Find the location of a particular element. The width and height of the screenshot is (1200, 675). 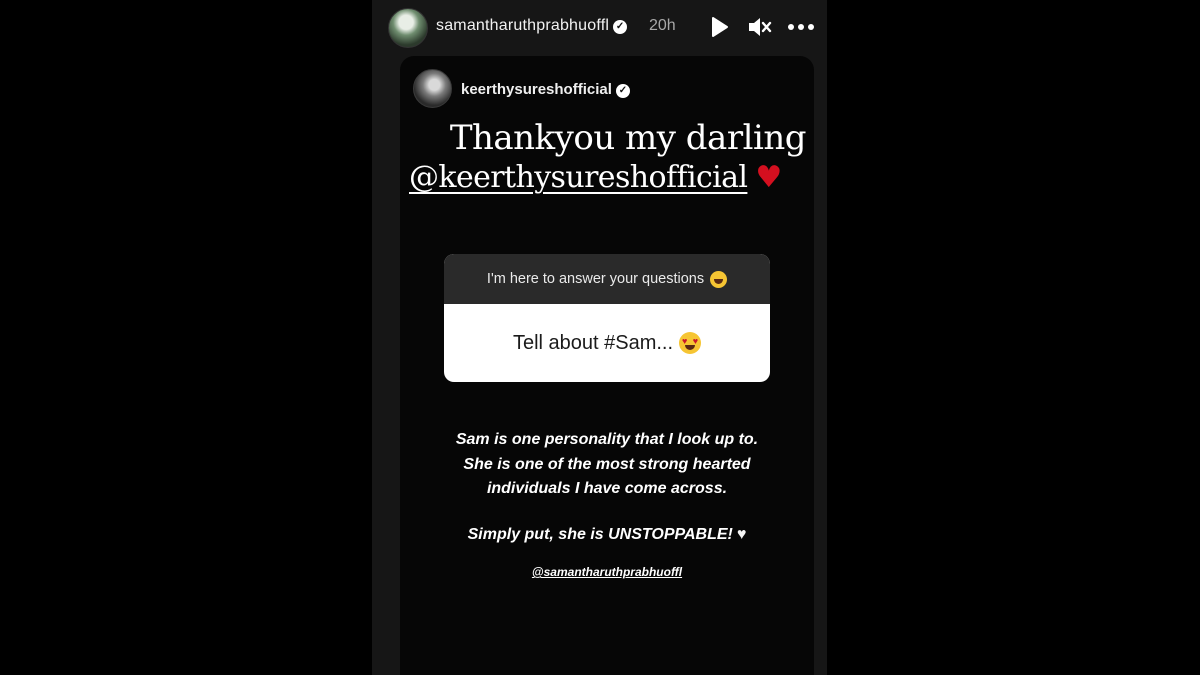

question-sticker-answer: Tell about #Sam... ♥ ♥ is located at coordinates (607, 343).